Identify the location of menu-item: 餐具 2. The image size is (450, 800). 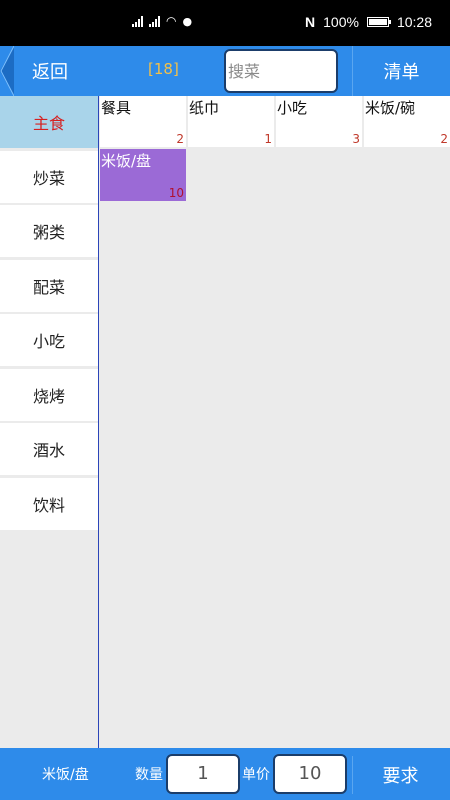
(143, 121).